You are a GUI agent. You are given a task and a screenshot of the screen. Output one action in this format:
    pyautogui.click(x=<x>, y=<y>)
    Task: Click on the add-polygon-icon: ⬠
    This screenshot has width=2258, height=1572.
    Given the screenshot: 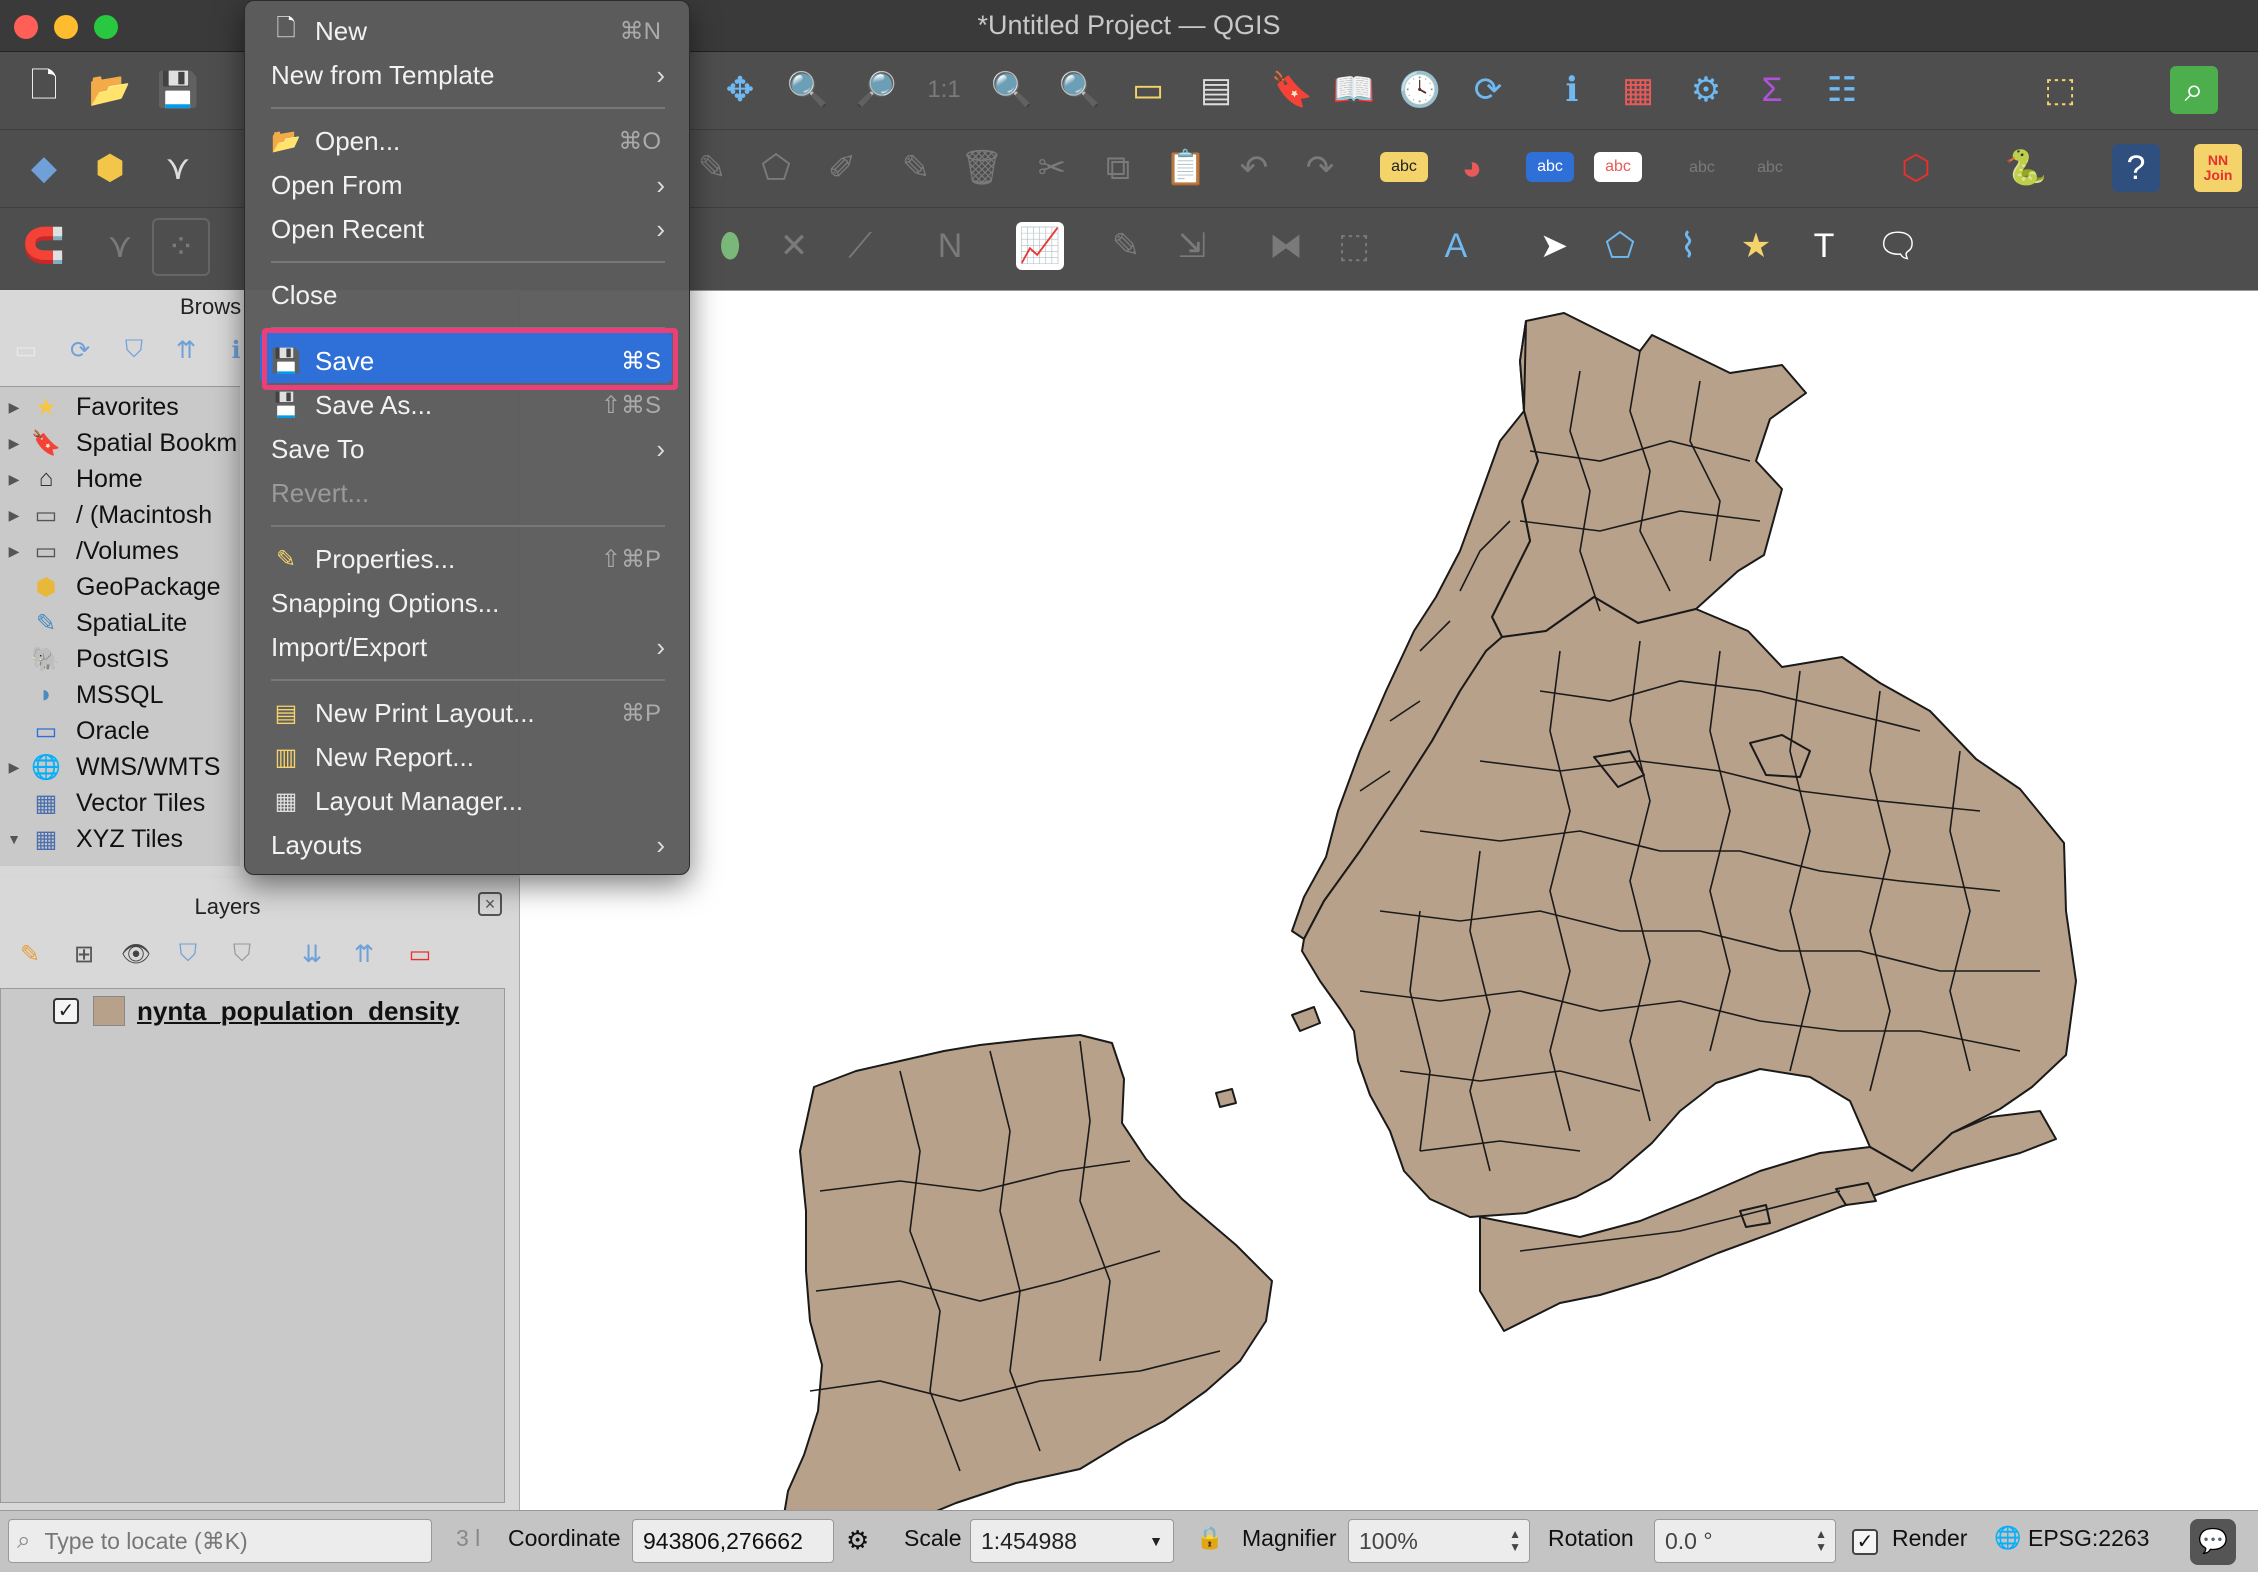 What is the action you would take?
    pyautogui.click(x=776, y=168)
    